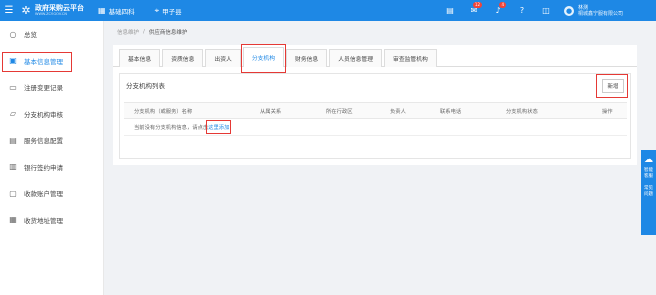 The width and height of the screenshot is (656, 295). Describe the element at coordinates (144, 32) in the screenshot. I see `breadcrumb-sep: /` at that location.